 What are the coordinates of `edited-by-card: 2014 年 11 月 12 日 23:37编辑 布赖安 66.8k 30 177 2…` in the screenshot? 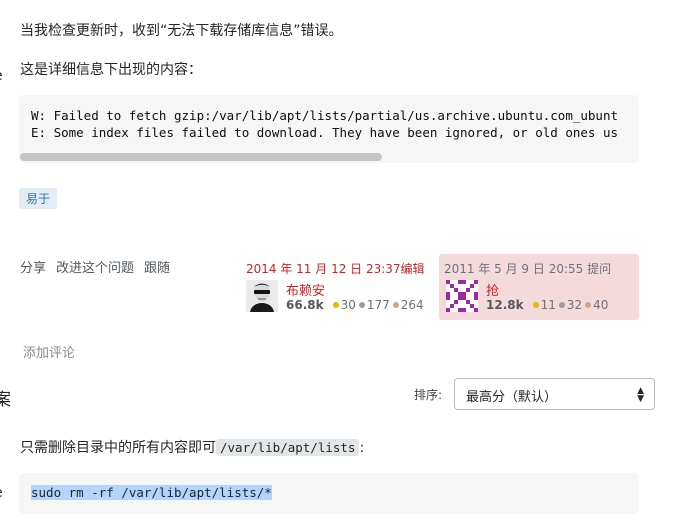 It's located at (337, 287).